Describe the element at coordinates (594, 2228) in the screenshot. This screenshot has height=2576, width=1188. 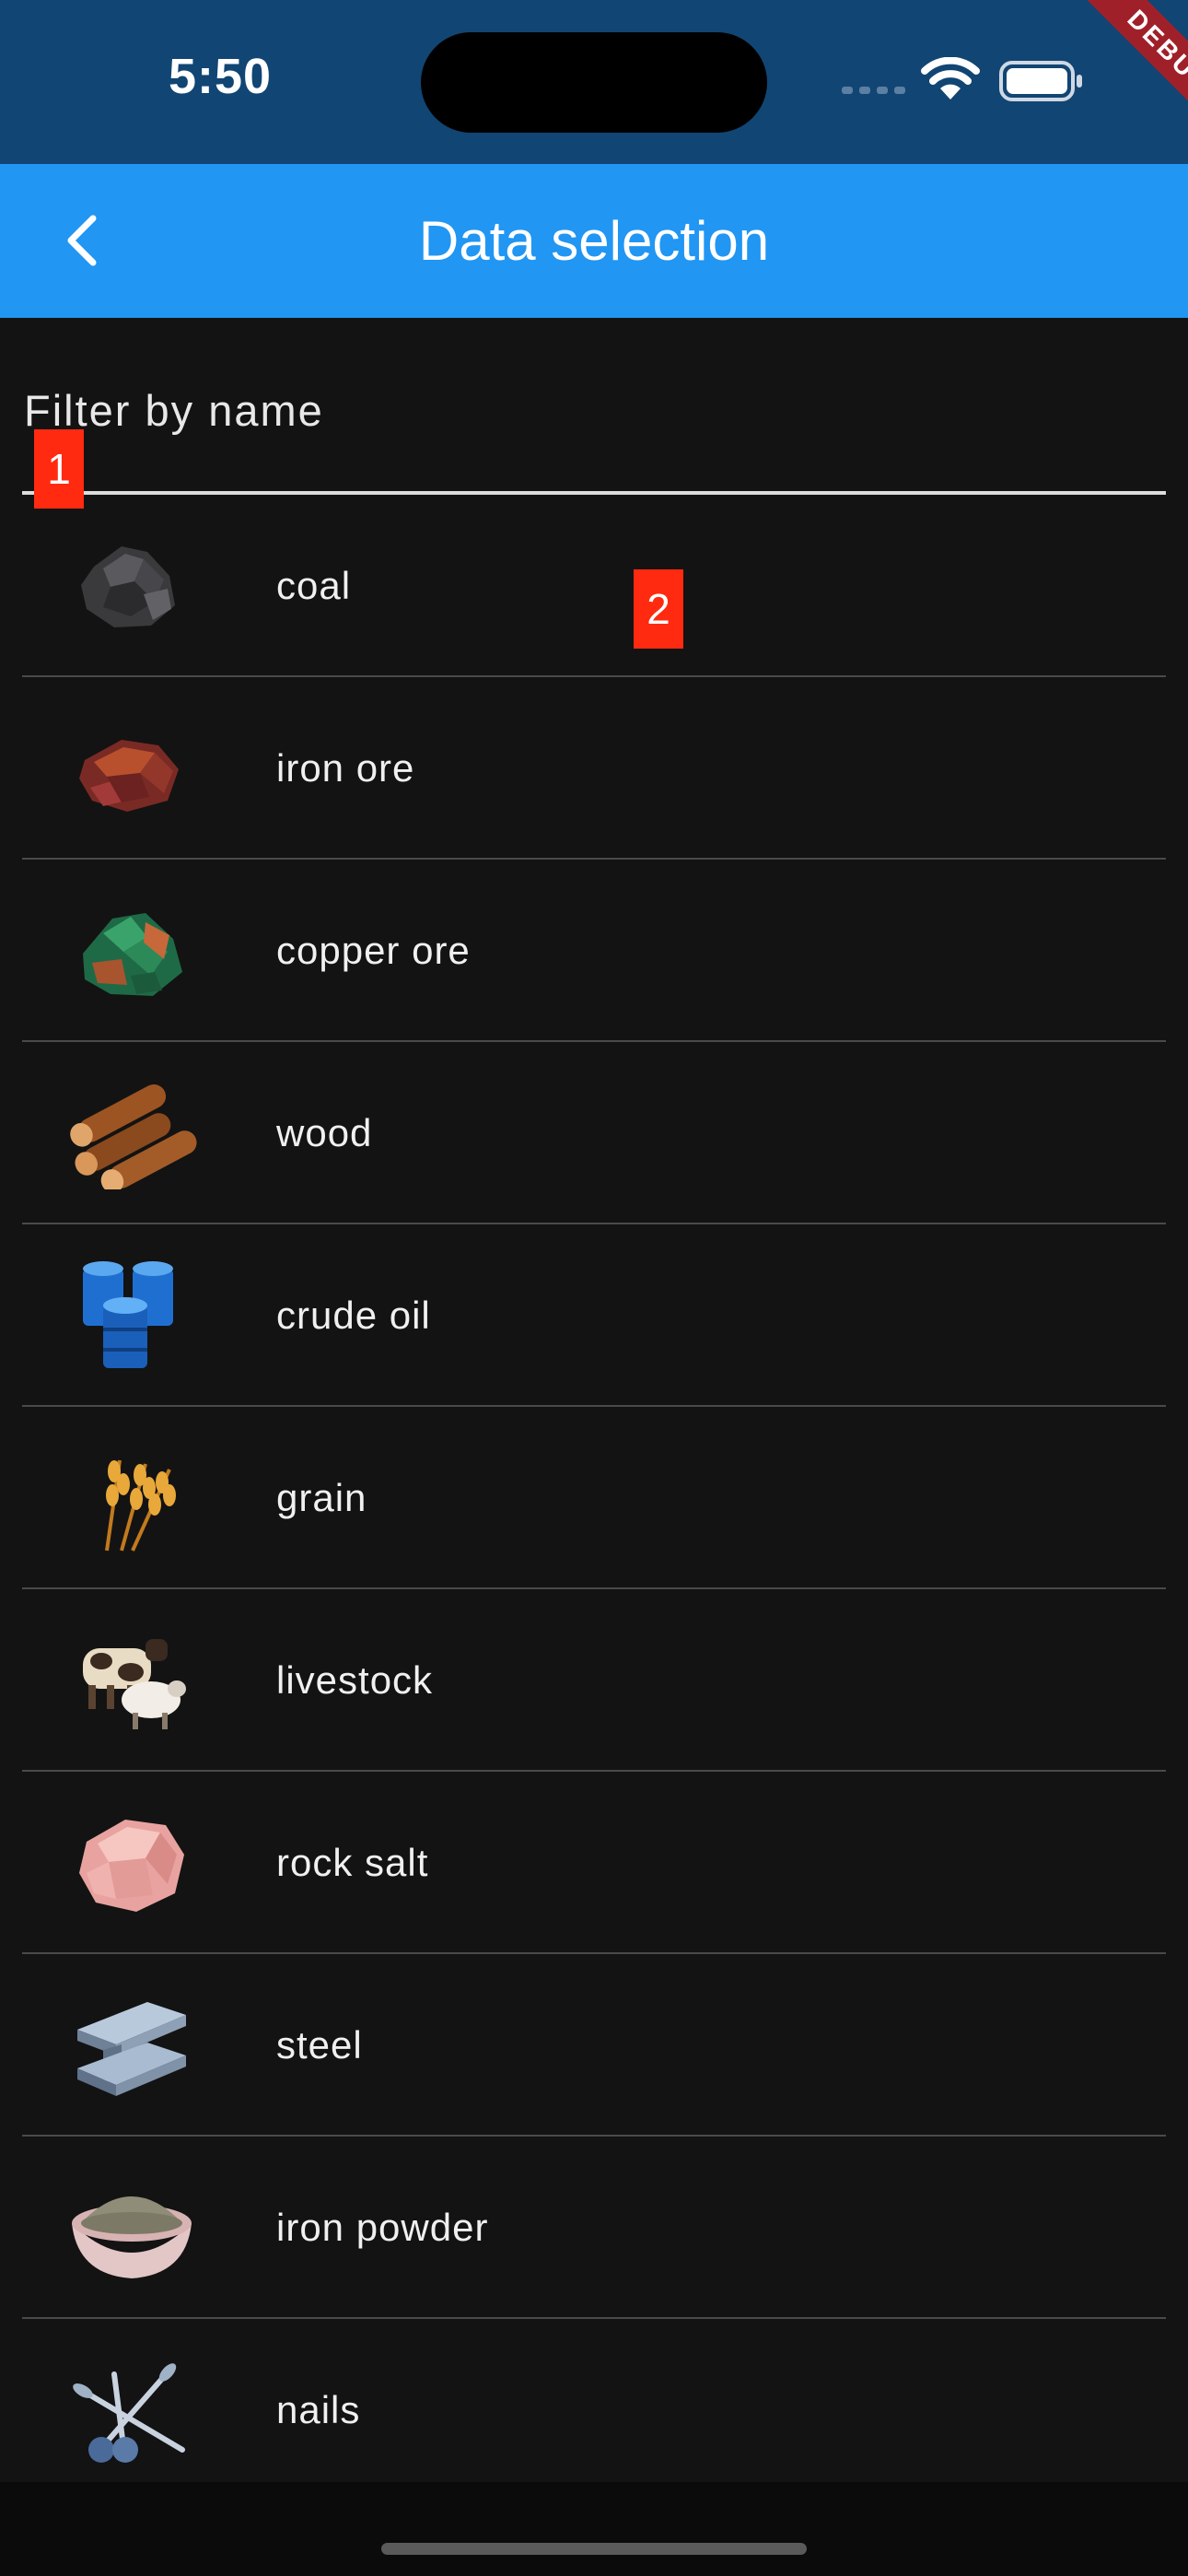
I see `list-item-iron-powder: iron powder` at that location.